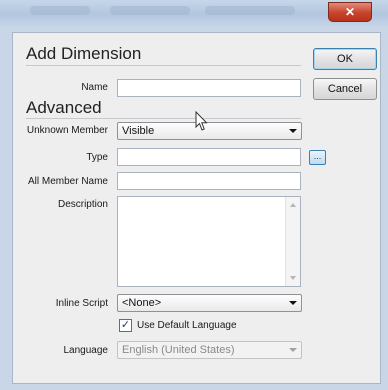 Image resolution: width=388 pixels, height=390 pixels. Describe the element at coordinates (345, 59) in the screenshot. I see `ok-button: OK` at that location.